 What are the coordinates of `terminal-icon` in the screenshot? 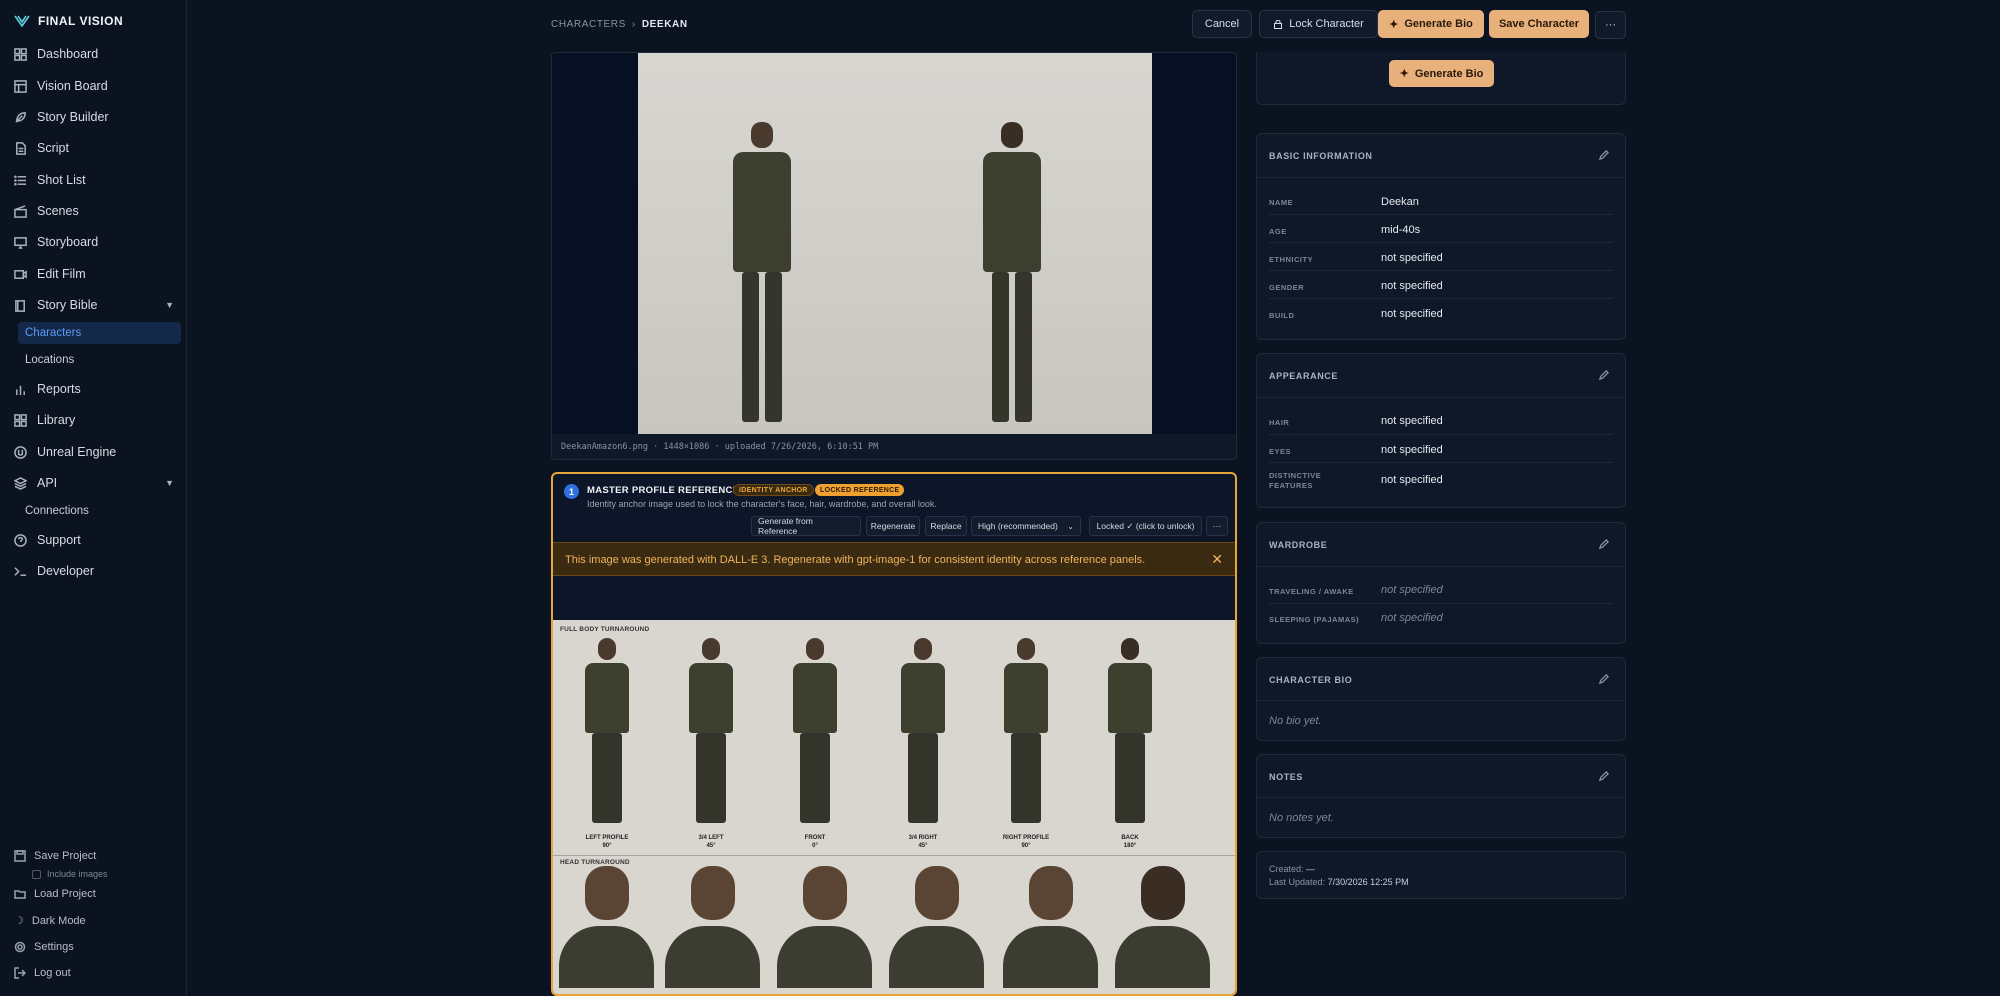 It's located at (20, 571).